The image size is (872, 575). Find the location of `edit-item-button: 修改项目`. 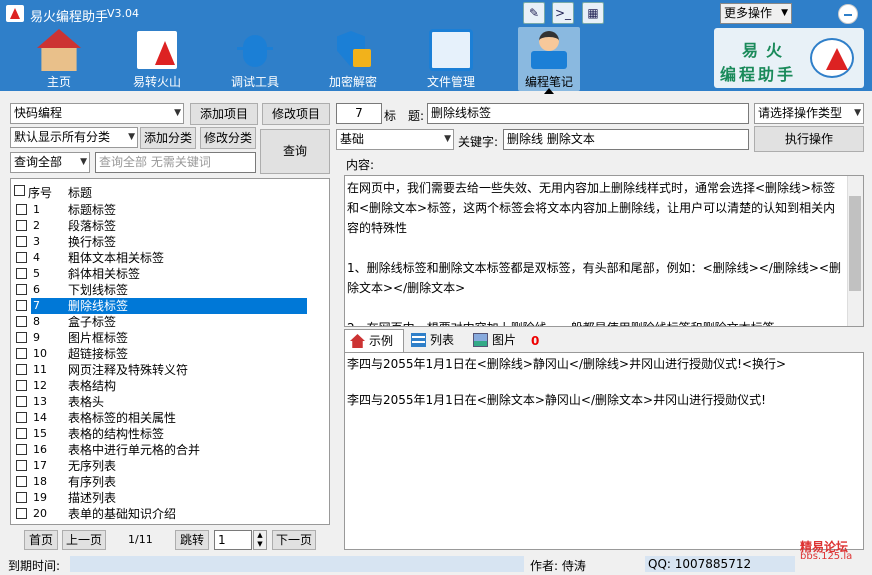

edit-item-button: 修改项目 is located at coordinates (296, 114).